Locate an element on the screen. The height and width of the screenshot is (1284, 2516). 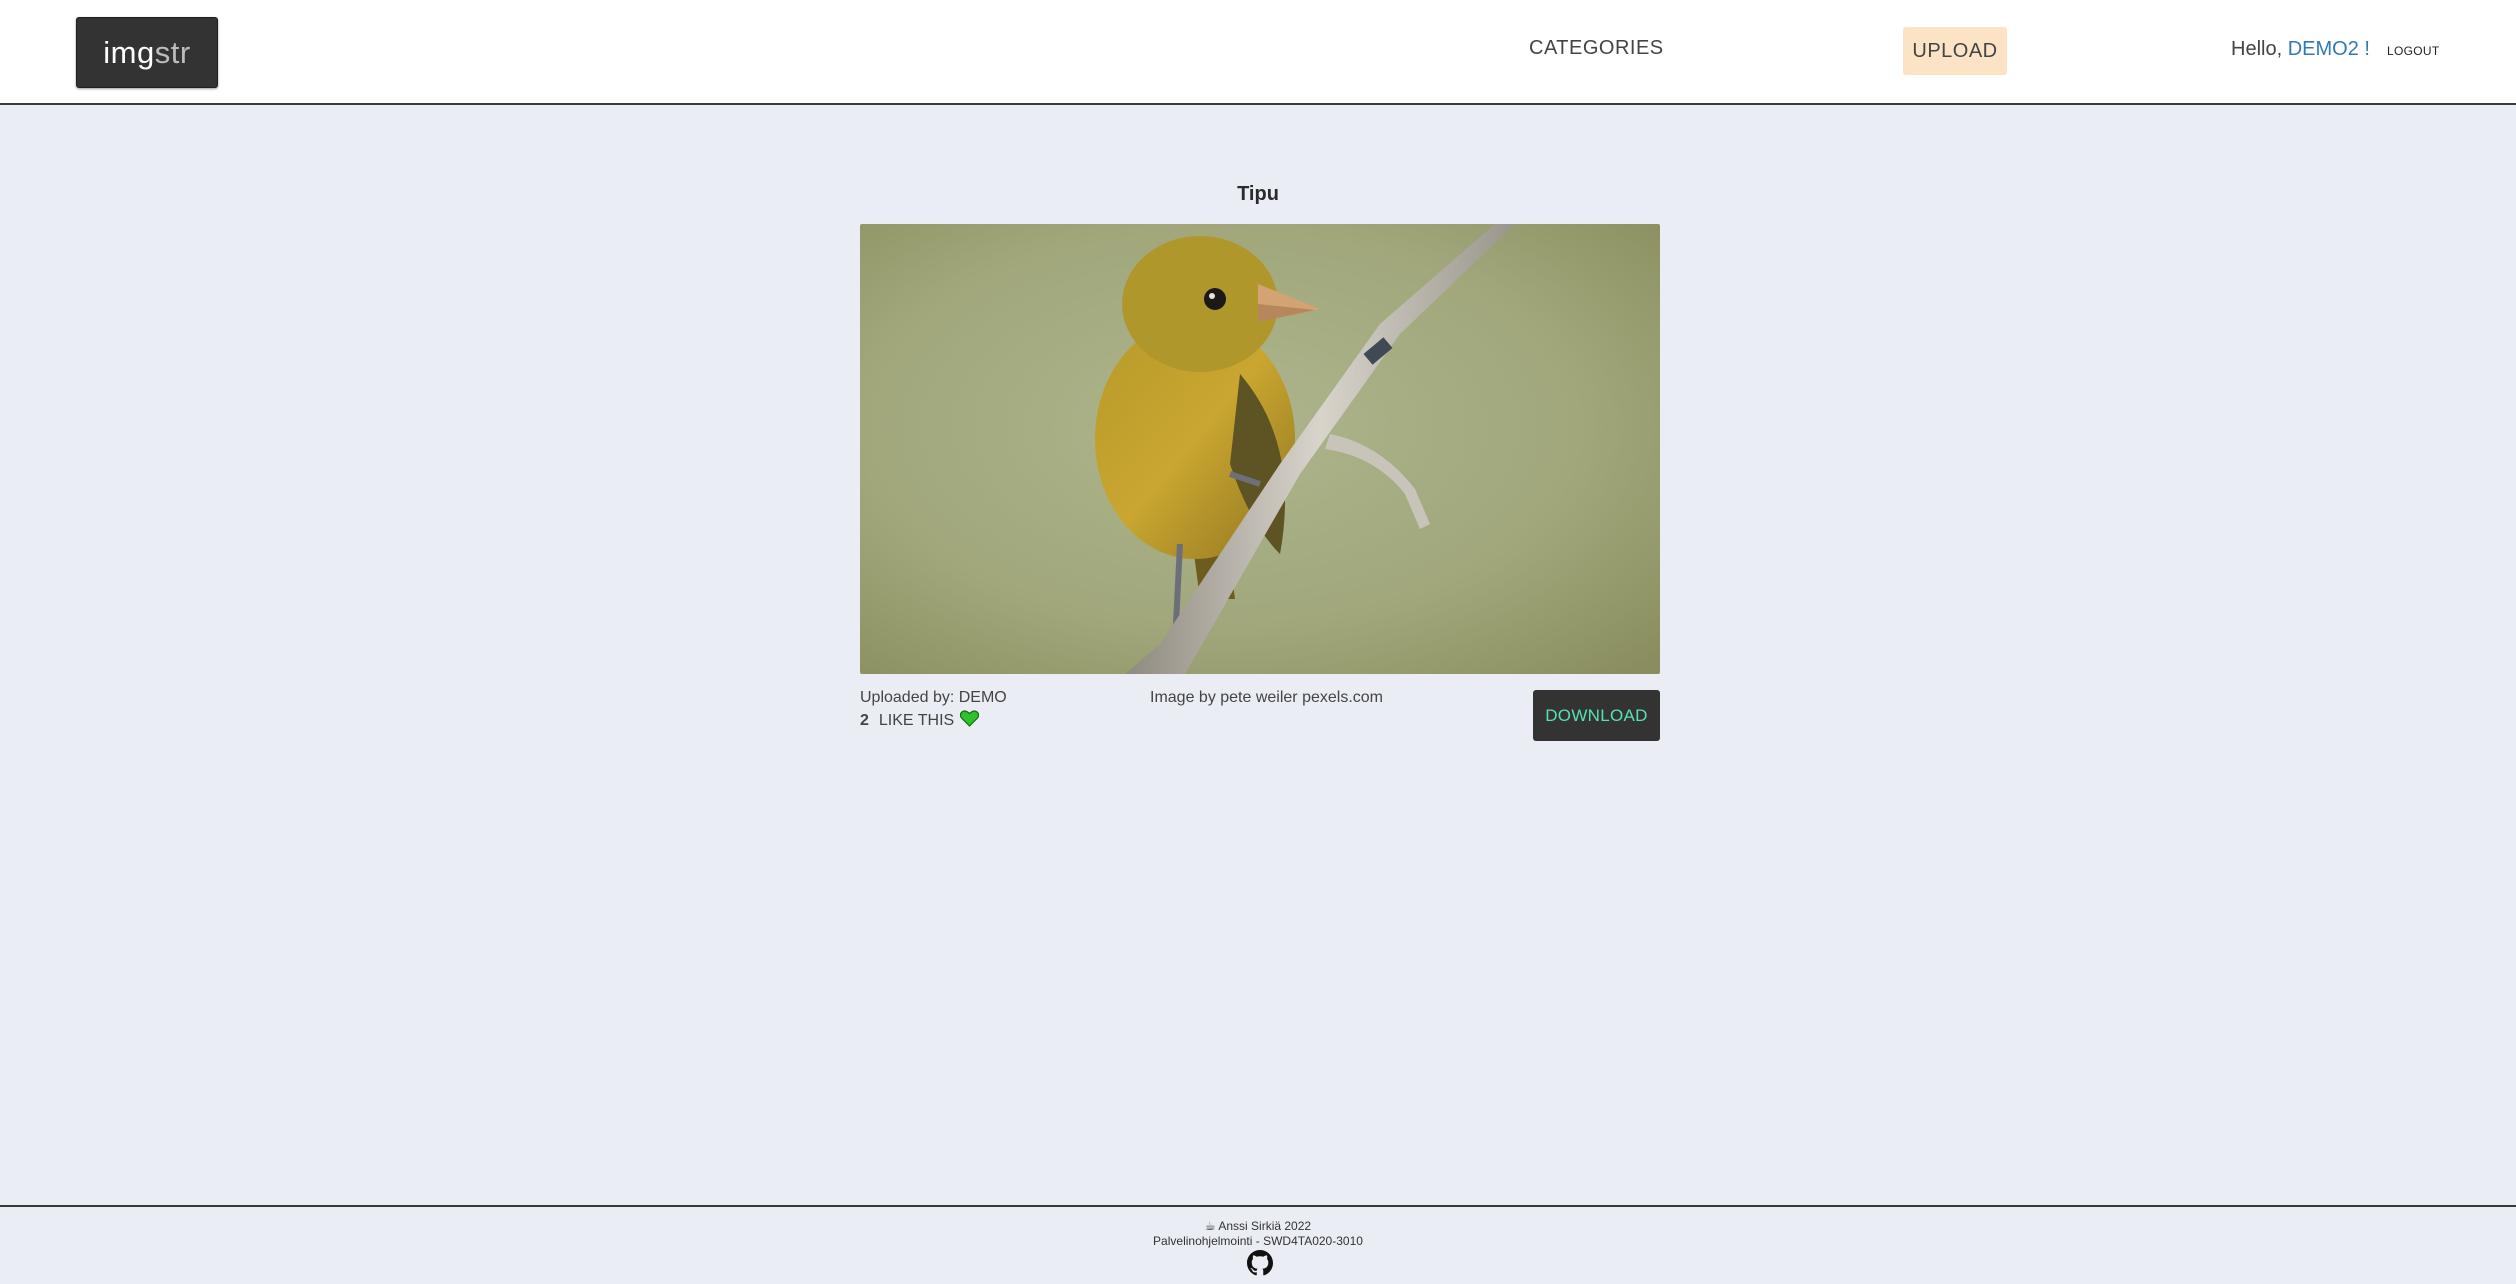
download-button: DOWNLOAD is located at coordinates (1596, 715).